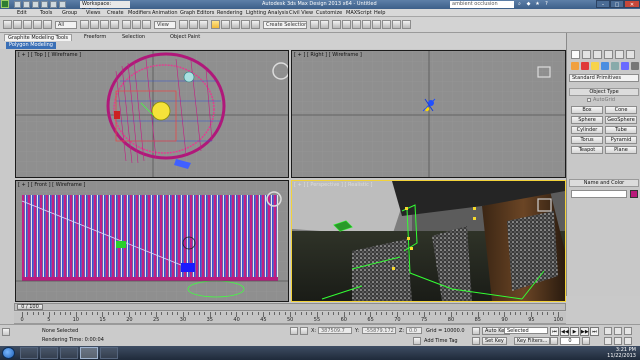 This screenshot has width=640, height=360. I want to click on pyramid-button: Pyramid, so click(621, 140).